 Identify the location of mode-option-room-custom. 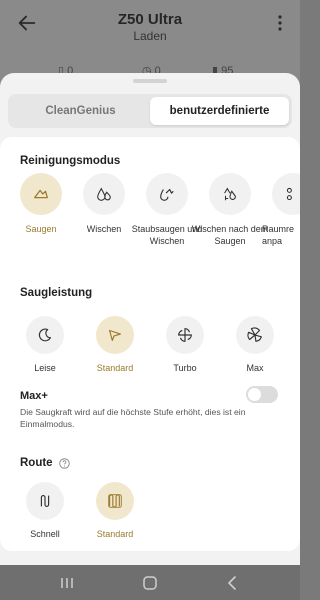
(286, 194).